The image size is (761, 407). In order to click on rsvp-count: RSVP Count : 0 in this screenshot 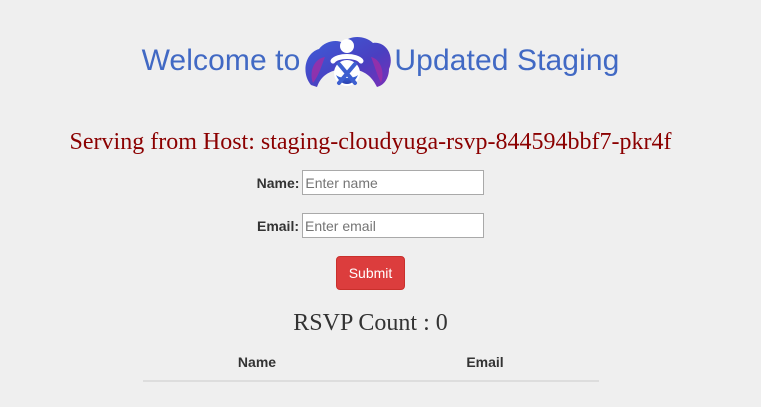, I will do `click(370, 323)`.